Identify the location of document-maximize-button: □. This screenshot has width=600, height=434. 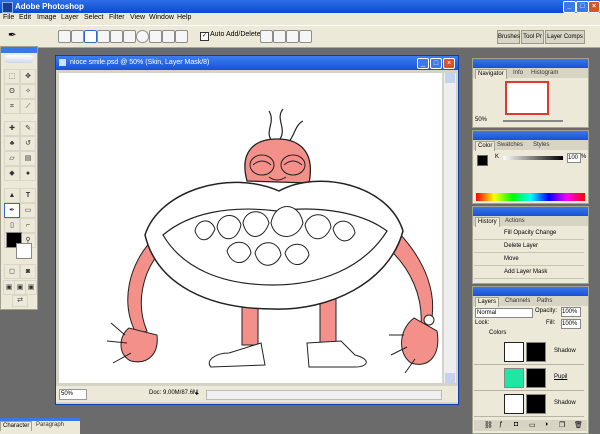
(436, 63).